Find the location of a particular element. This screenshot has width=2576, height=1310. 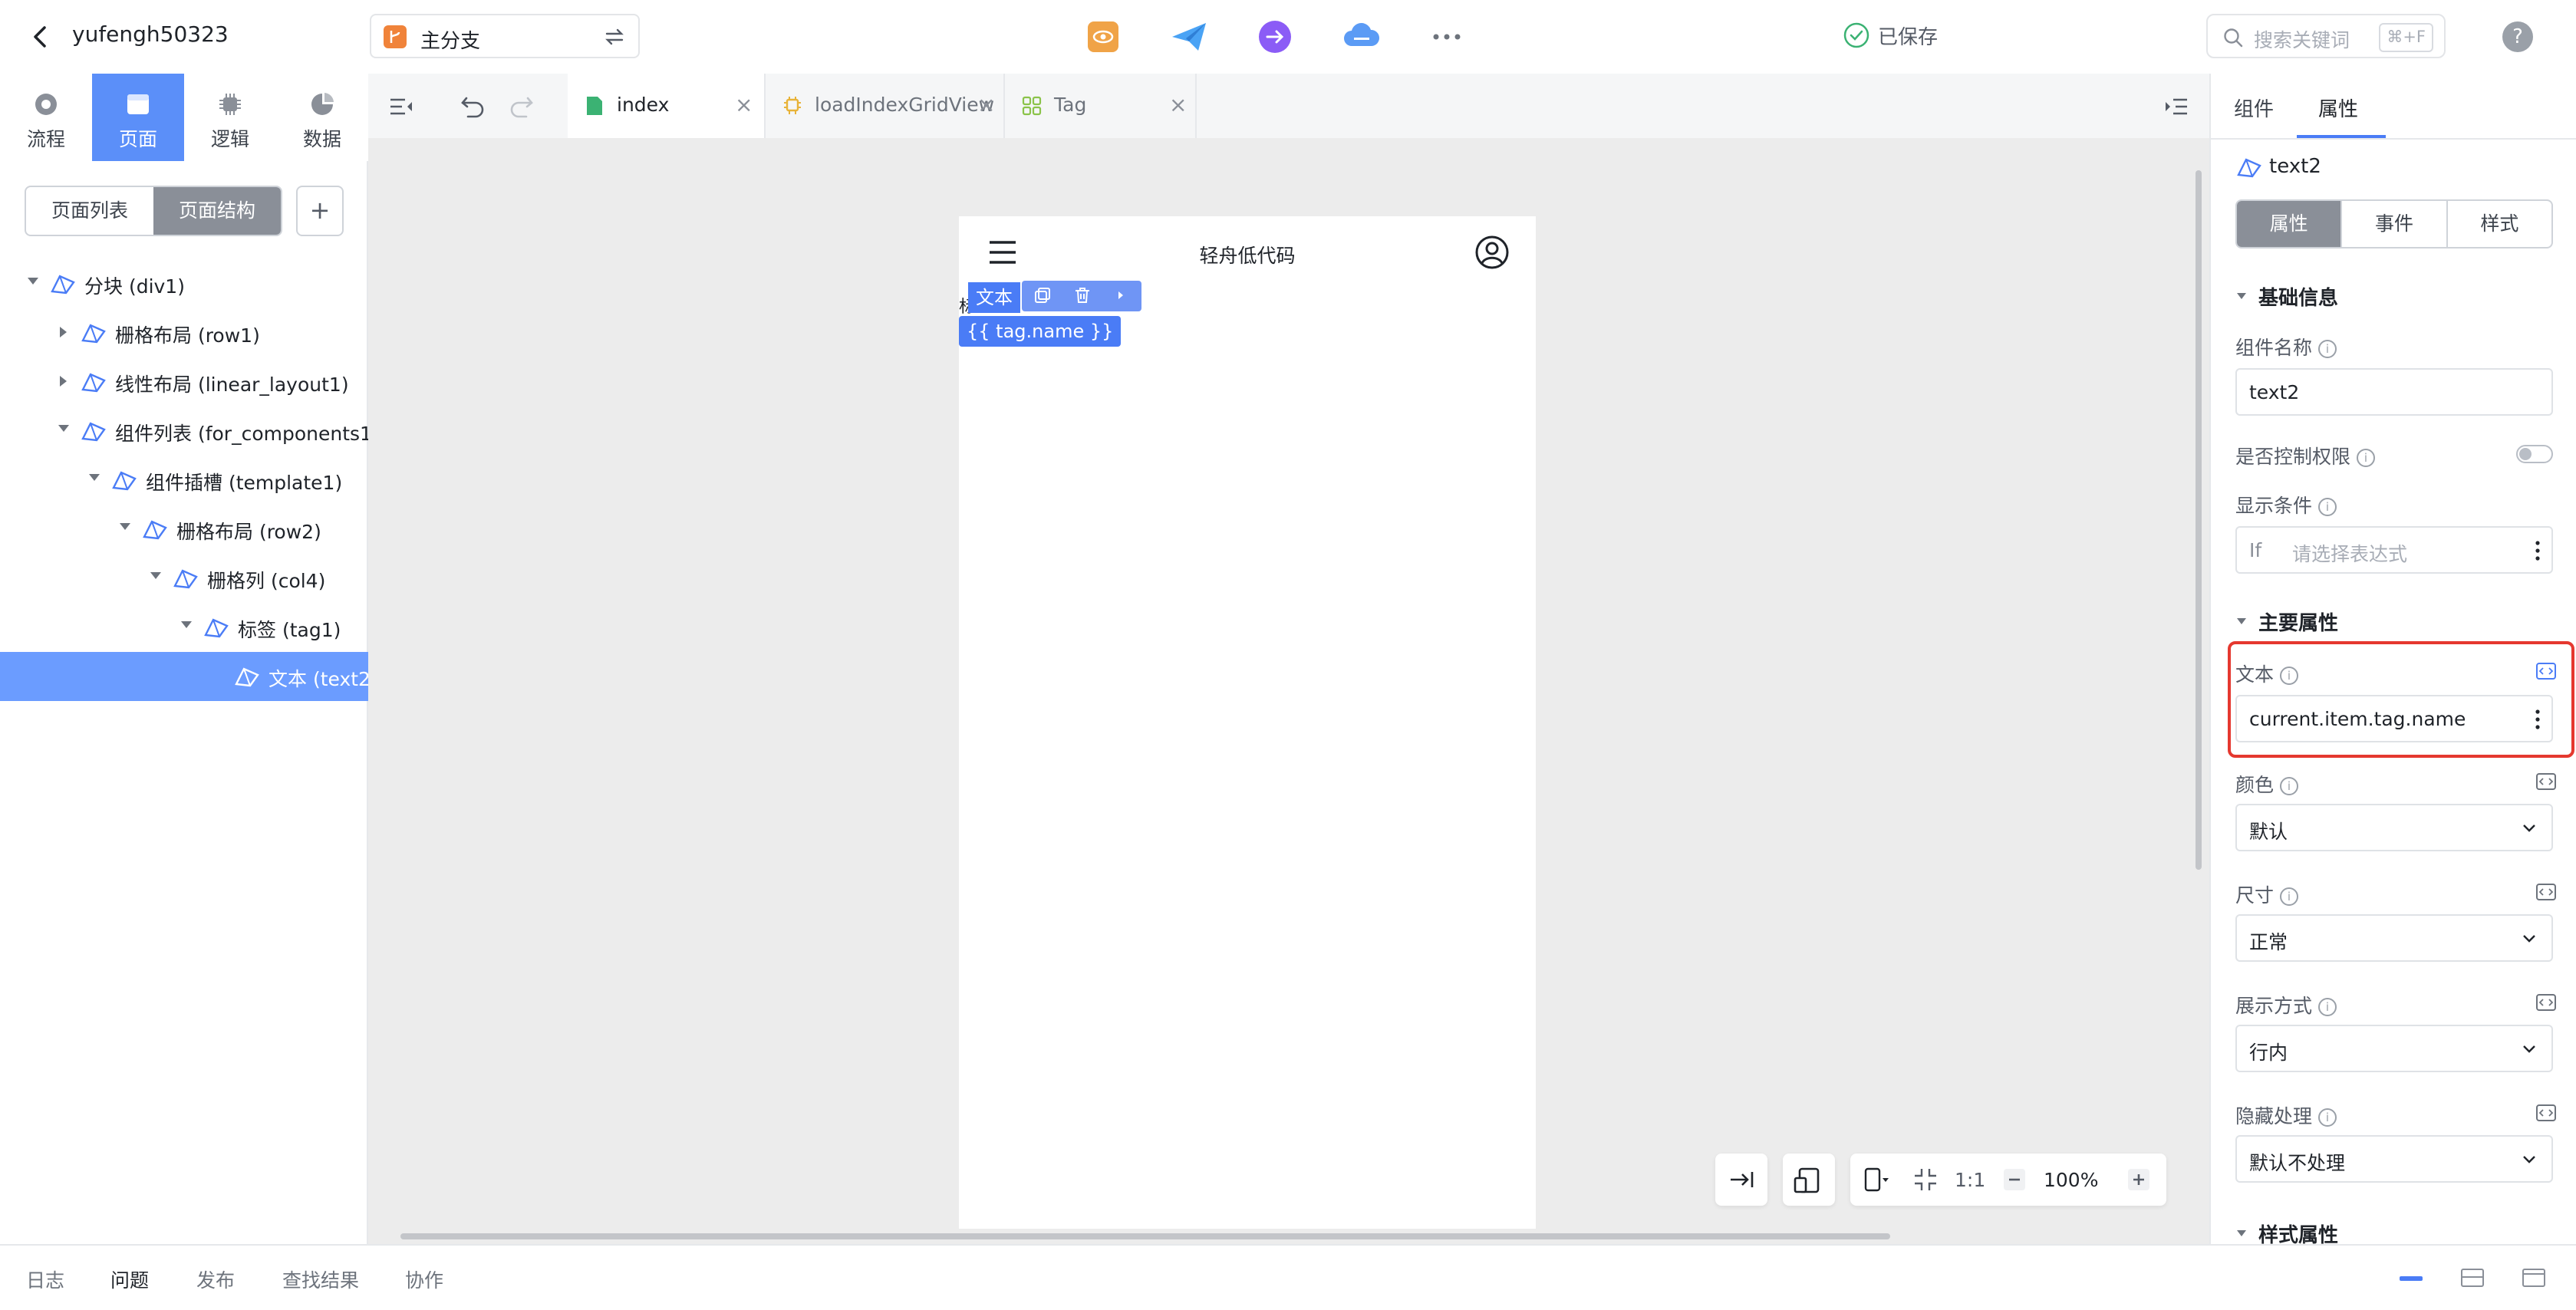

section-main-props: 主要属性 is located at coordinates (2298, 621).